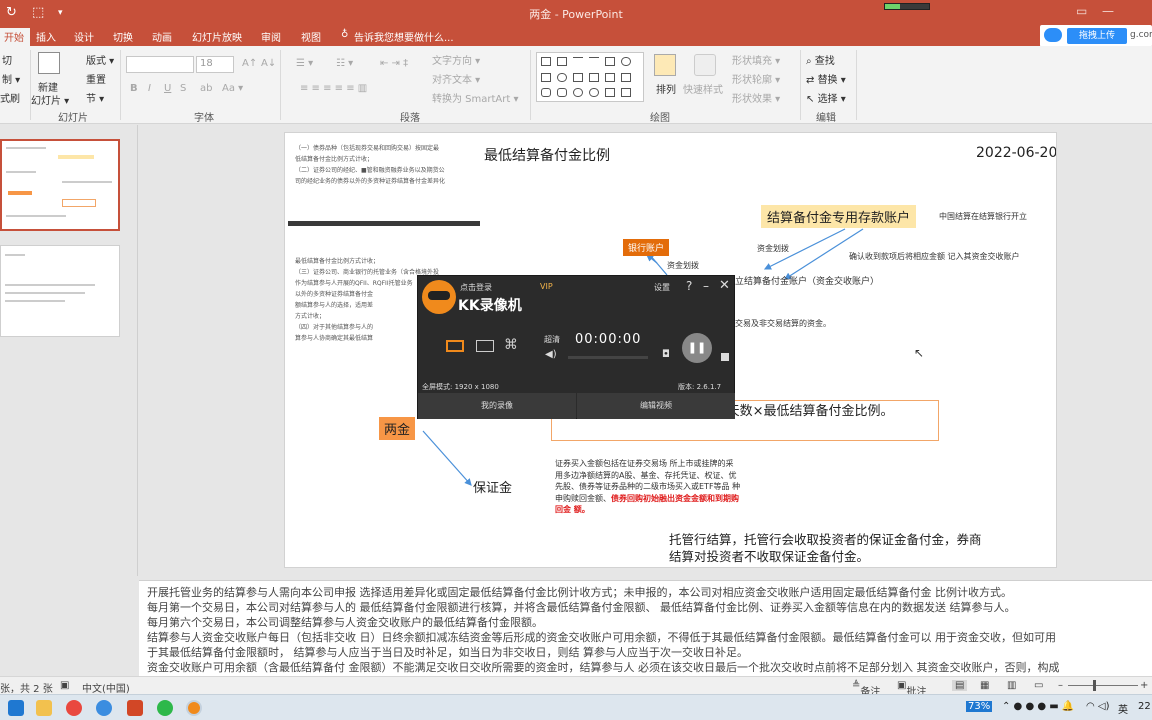 This screenshot has height=720, width=1152. What do you see at coordinates (475, 97) in the screenshot?
I see `smartart-button: 转换为 SmartArt ▾` at bounding box center [475, 97].